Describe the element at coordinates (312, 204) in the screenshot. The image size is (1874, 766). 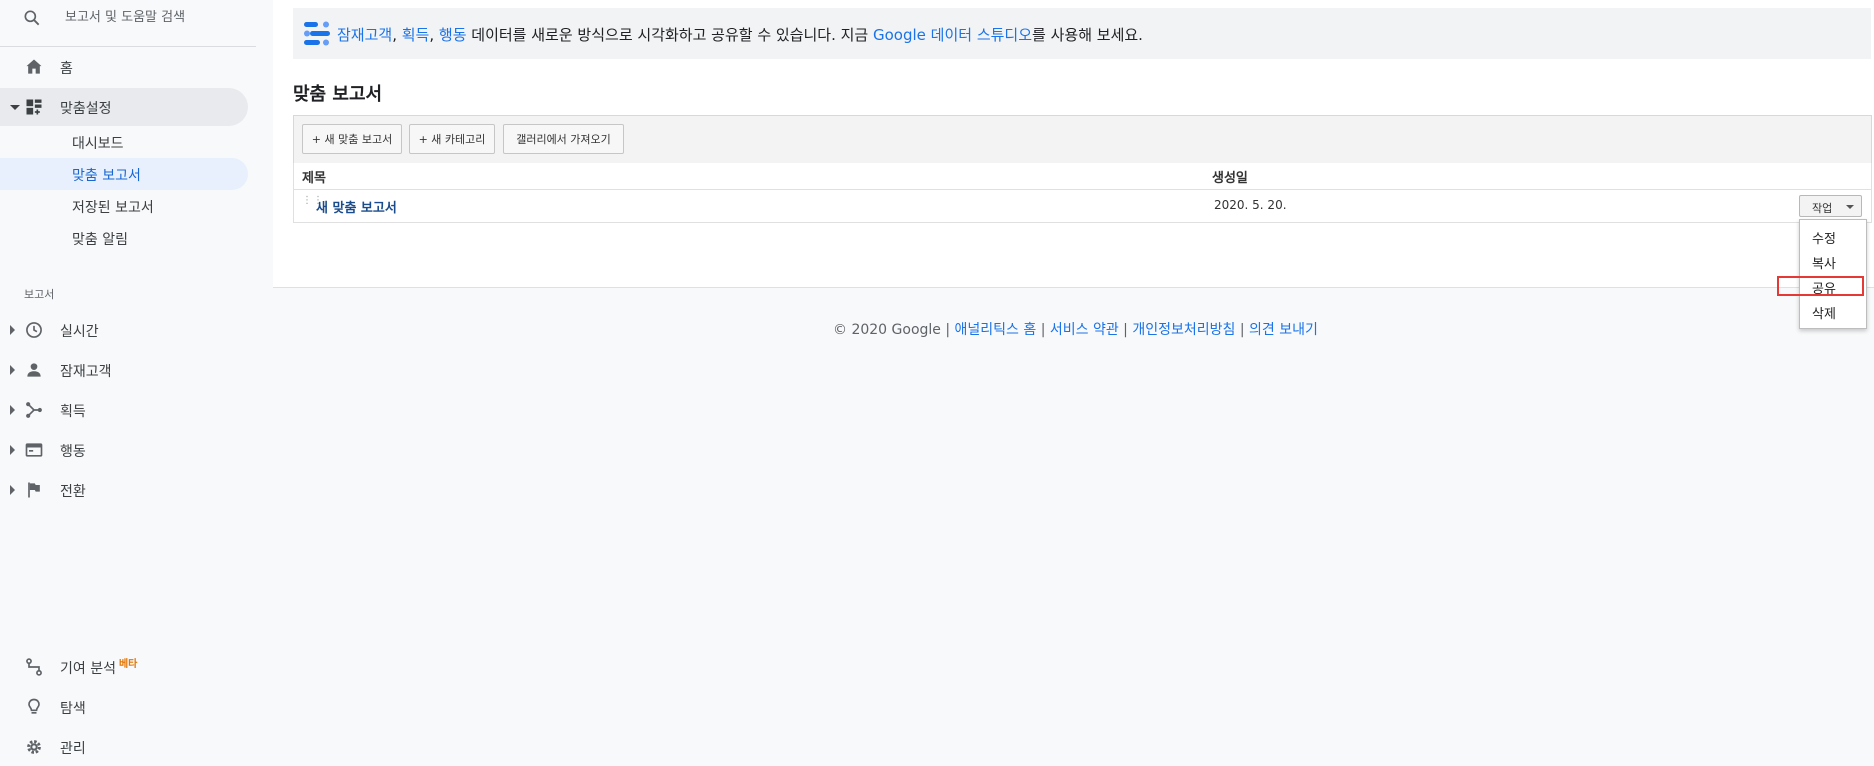
I see `drag-handle-icon: ⋮⋮` at that location.